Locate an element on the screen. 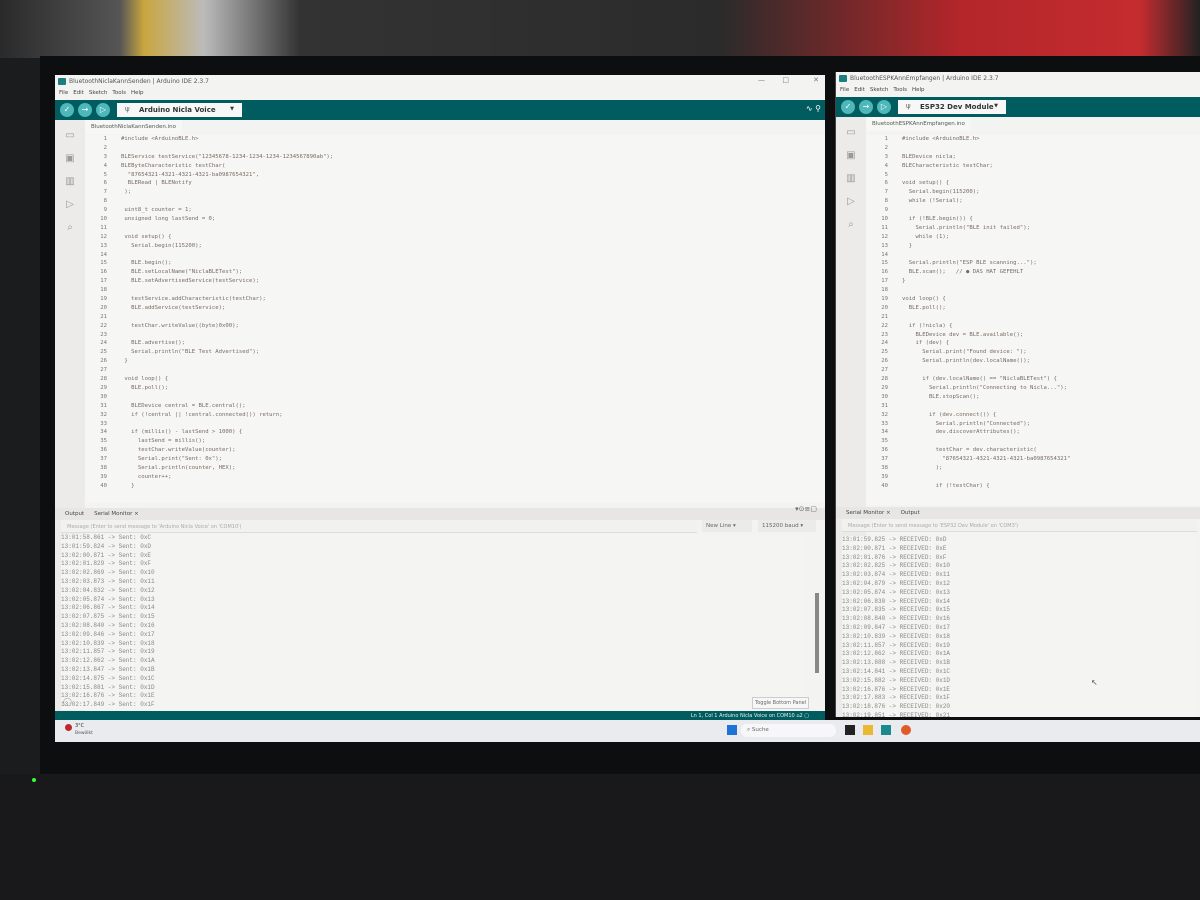 The image size is (1200, 900). code-line: 27 is located at coordinates (1033, 370).